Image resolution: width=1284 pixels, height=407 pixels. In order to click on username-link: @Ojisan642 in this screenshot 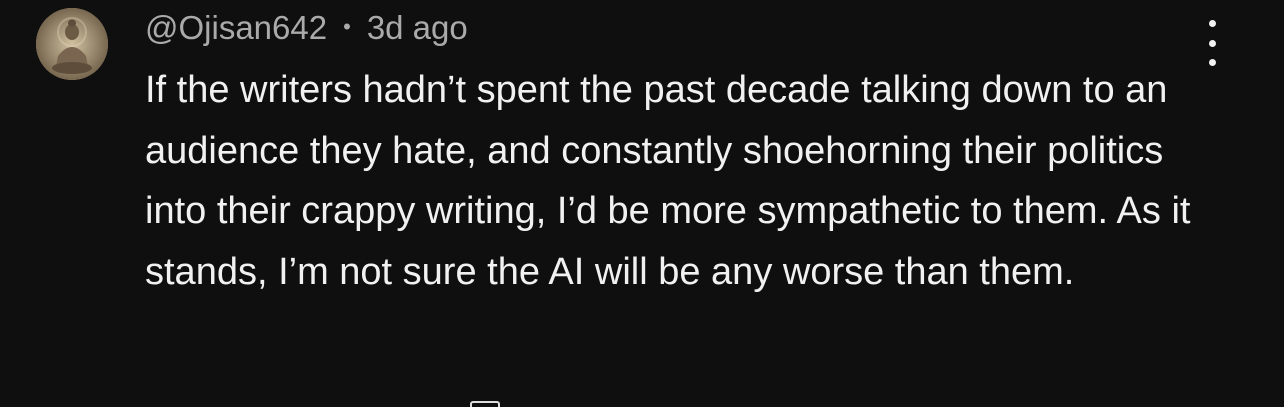, I will do `click(236, 28)`.